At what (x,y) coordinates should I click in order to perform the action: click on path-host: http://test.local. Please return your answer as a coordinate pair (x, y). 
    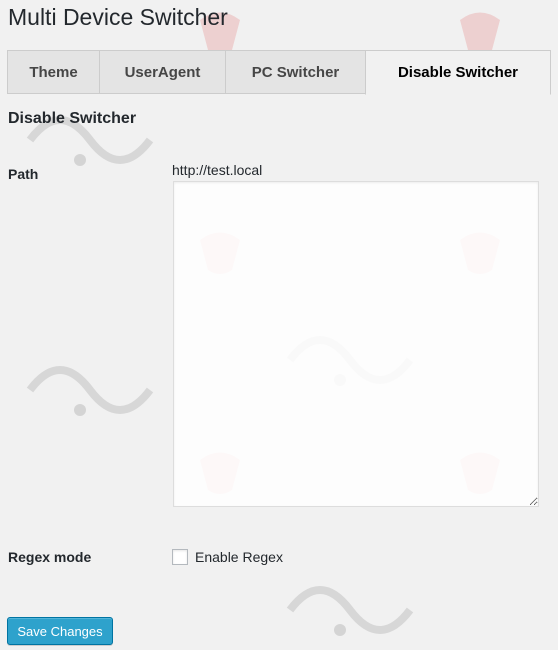
    Looking at the image, I should click on (217, 170).